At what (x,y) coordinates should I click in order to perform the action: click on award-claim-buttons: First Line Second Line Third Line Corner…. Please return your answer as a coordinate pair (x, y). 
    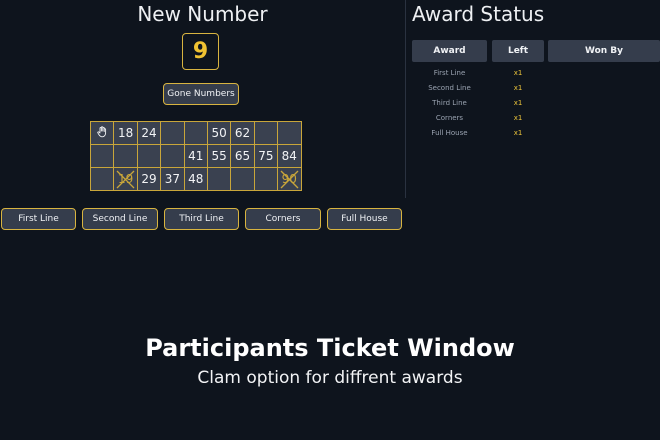
    Looking at the image, I should click on (202, 219).